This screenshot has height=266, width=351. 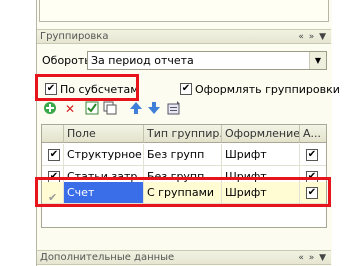 I want to click on additional-data-title: Дополнительные данные, so click(x=107, y=257).